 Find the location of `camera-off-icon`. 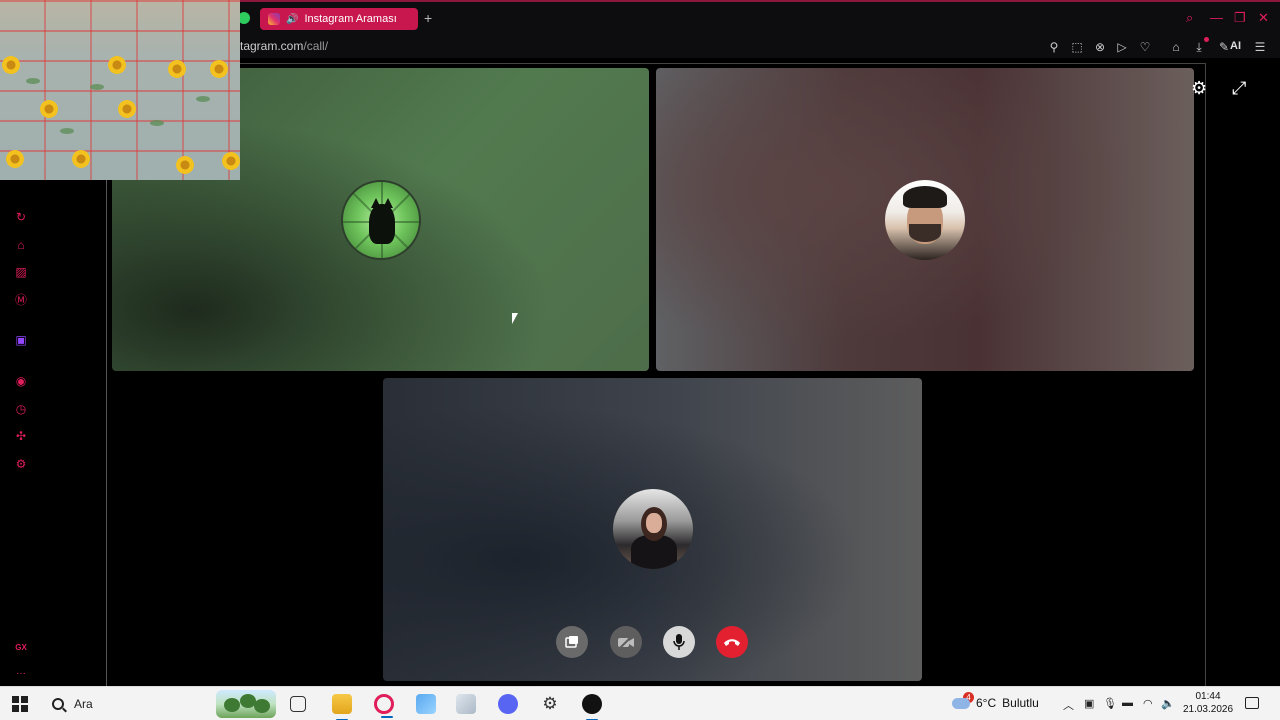

camera-off-icon is located at coordinates (626, 642).